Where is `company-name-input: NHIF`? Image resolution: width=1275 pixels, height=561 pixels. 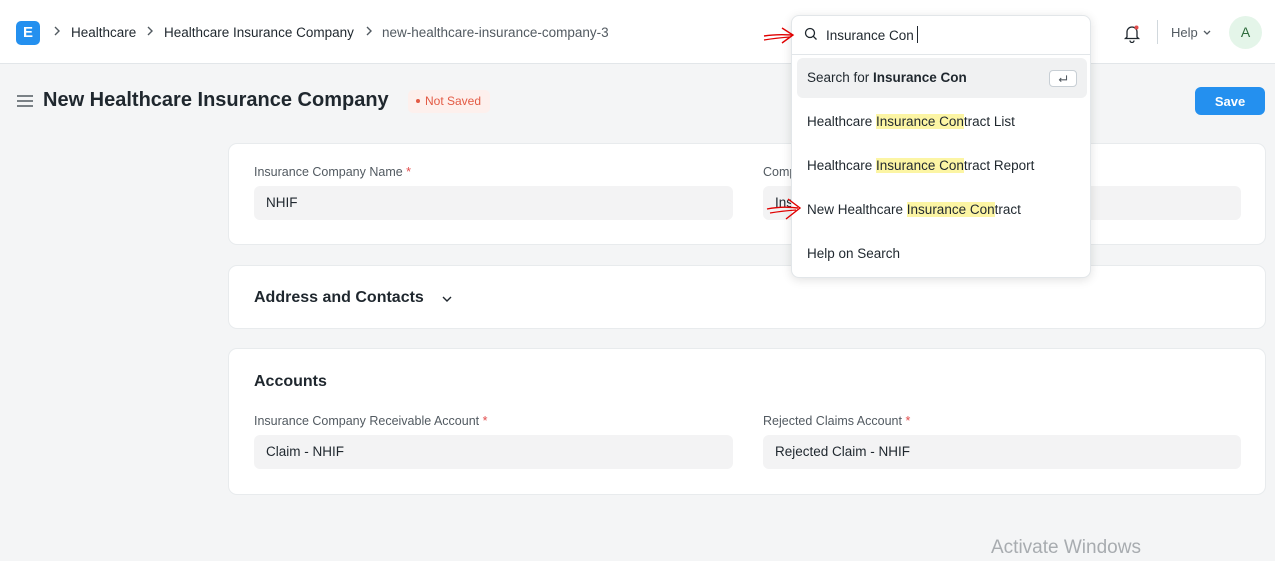
company-name-input: NHIF is located at coordinates (493, 203).